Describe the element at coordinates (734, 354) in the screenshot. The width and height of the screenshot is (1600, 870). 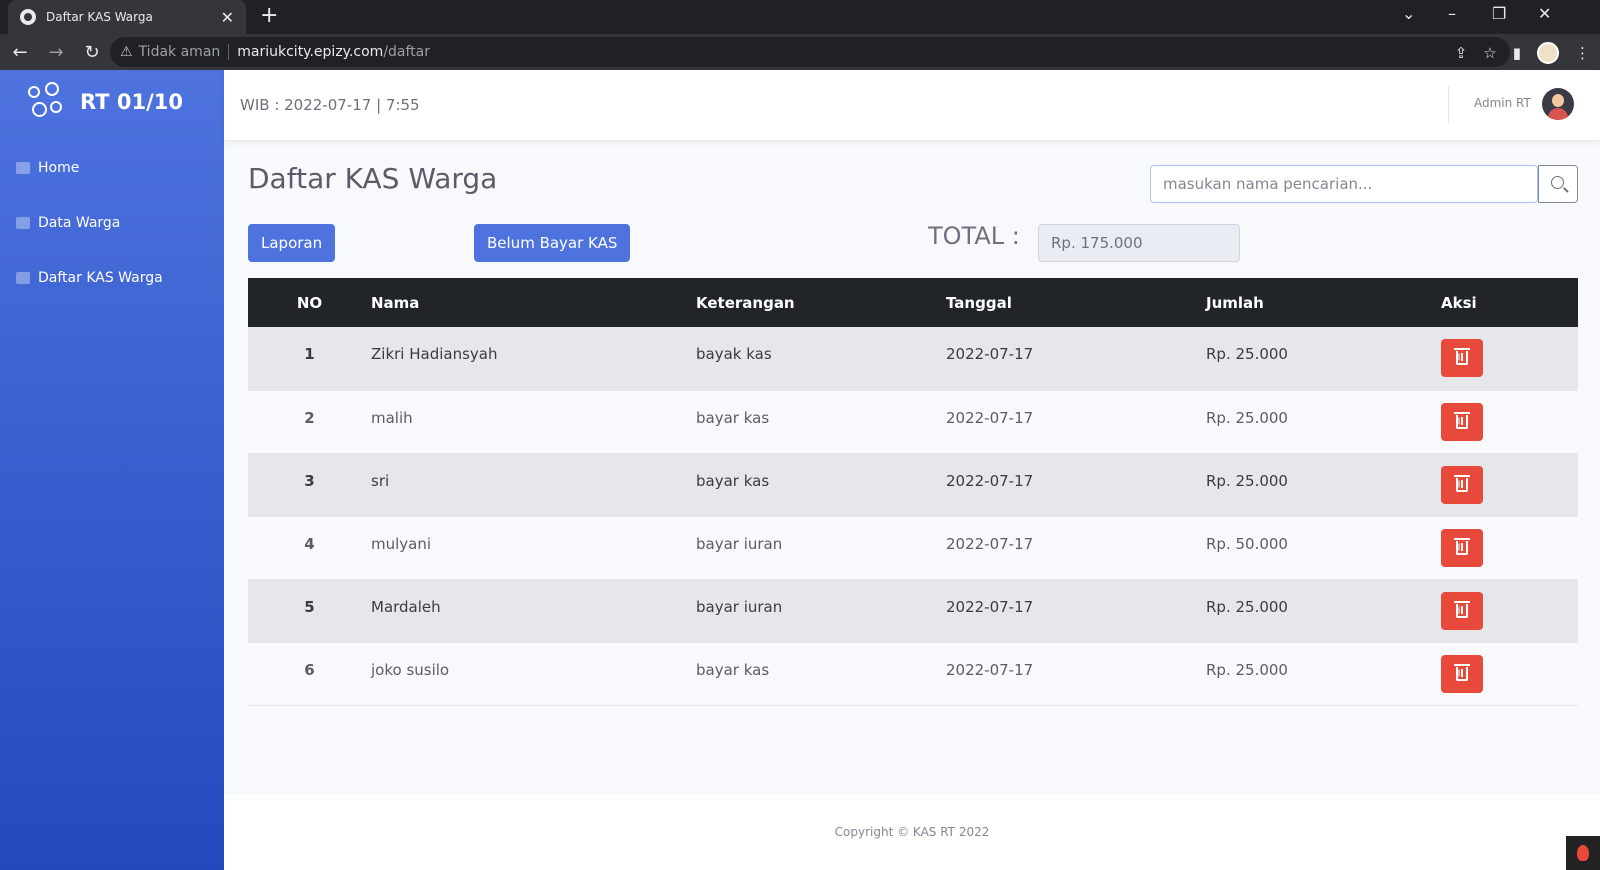
I see `cell-keterangan: bayak kas` at that location.